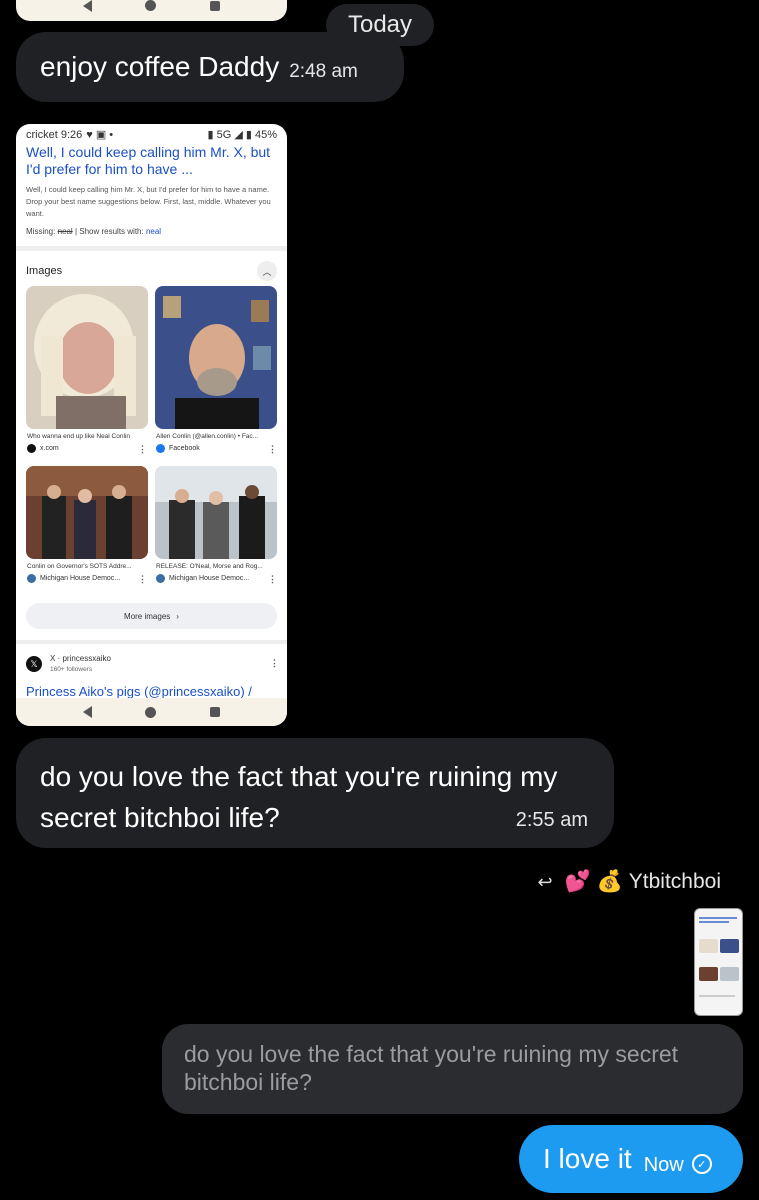 The height and width of the screenshot is (1200, 759). I want to click on x-result-site: X · princessxaiko, so click(80, 658).